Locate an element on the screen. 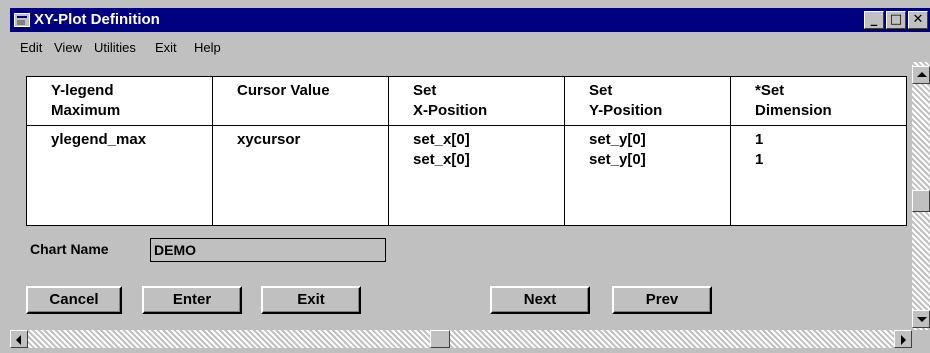 This screenshot has width=930, height=353. cell-set-y-position: set_y[0] set_y[0] is located at coordinates (647, 175).